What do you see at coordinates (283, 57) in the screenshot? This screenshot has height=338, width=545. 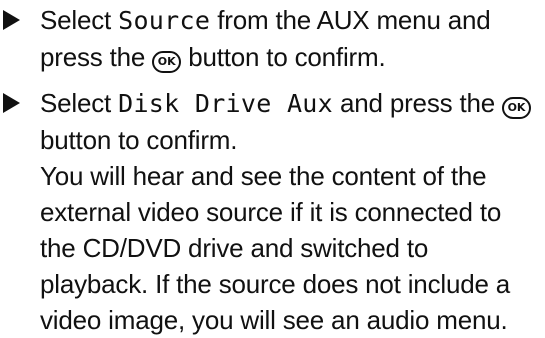 I see `step-1-suffix: button to confirm.` at bounding box center [283, 57].